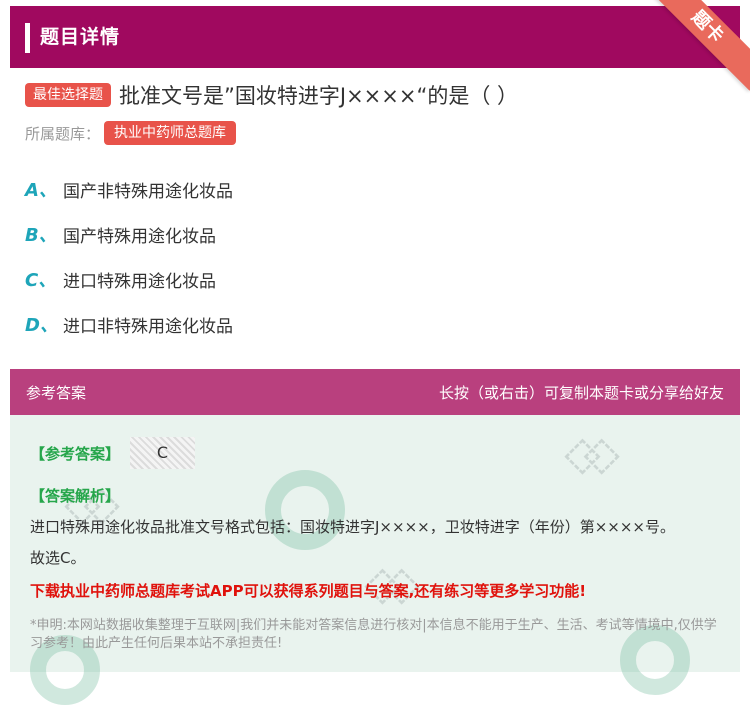 The width and height of the screenshot is (750, 705). I want to click on page-header: 题目详情, so click(375, 37).